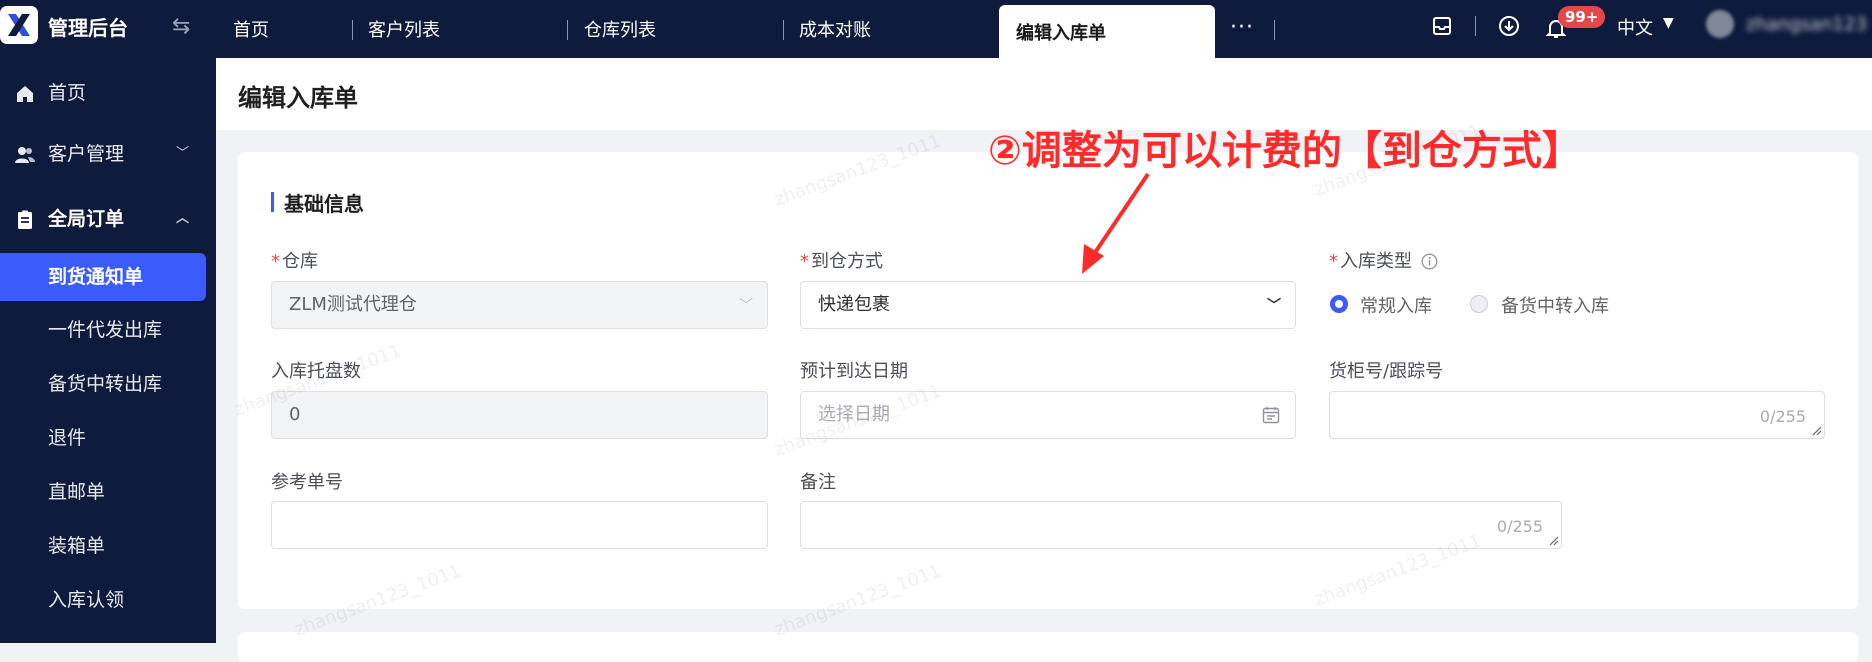  I want to click on arrival-method-label: * 到仓方式, so click(841, 260).